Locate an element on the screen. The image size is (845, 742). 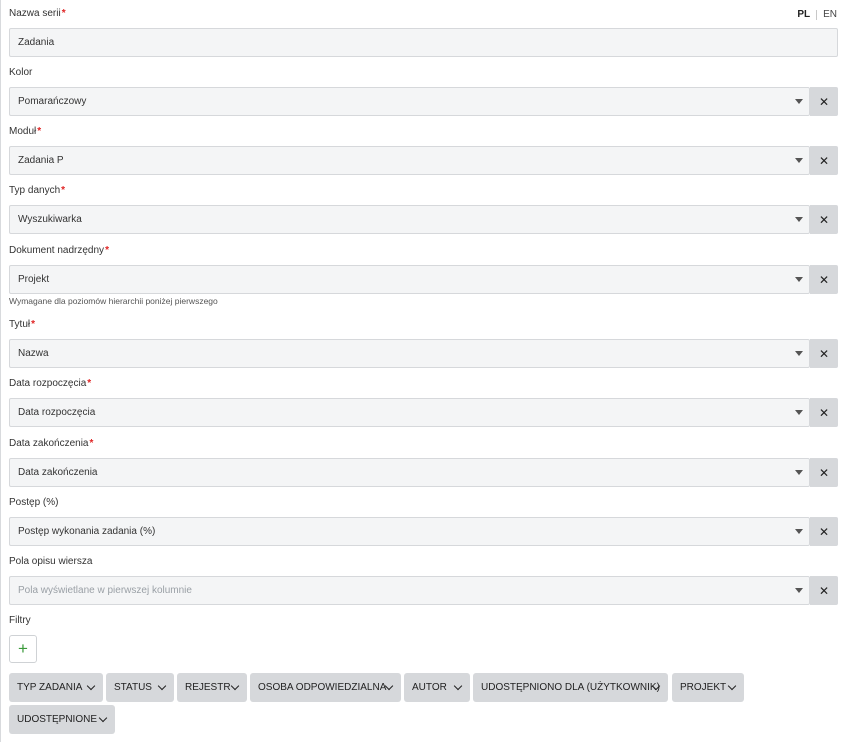
parent-doc-clear-button: ✕ is located at coordinates (824, 279).